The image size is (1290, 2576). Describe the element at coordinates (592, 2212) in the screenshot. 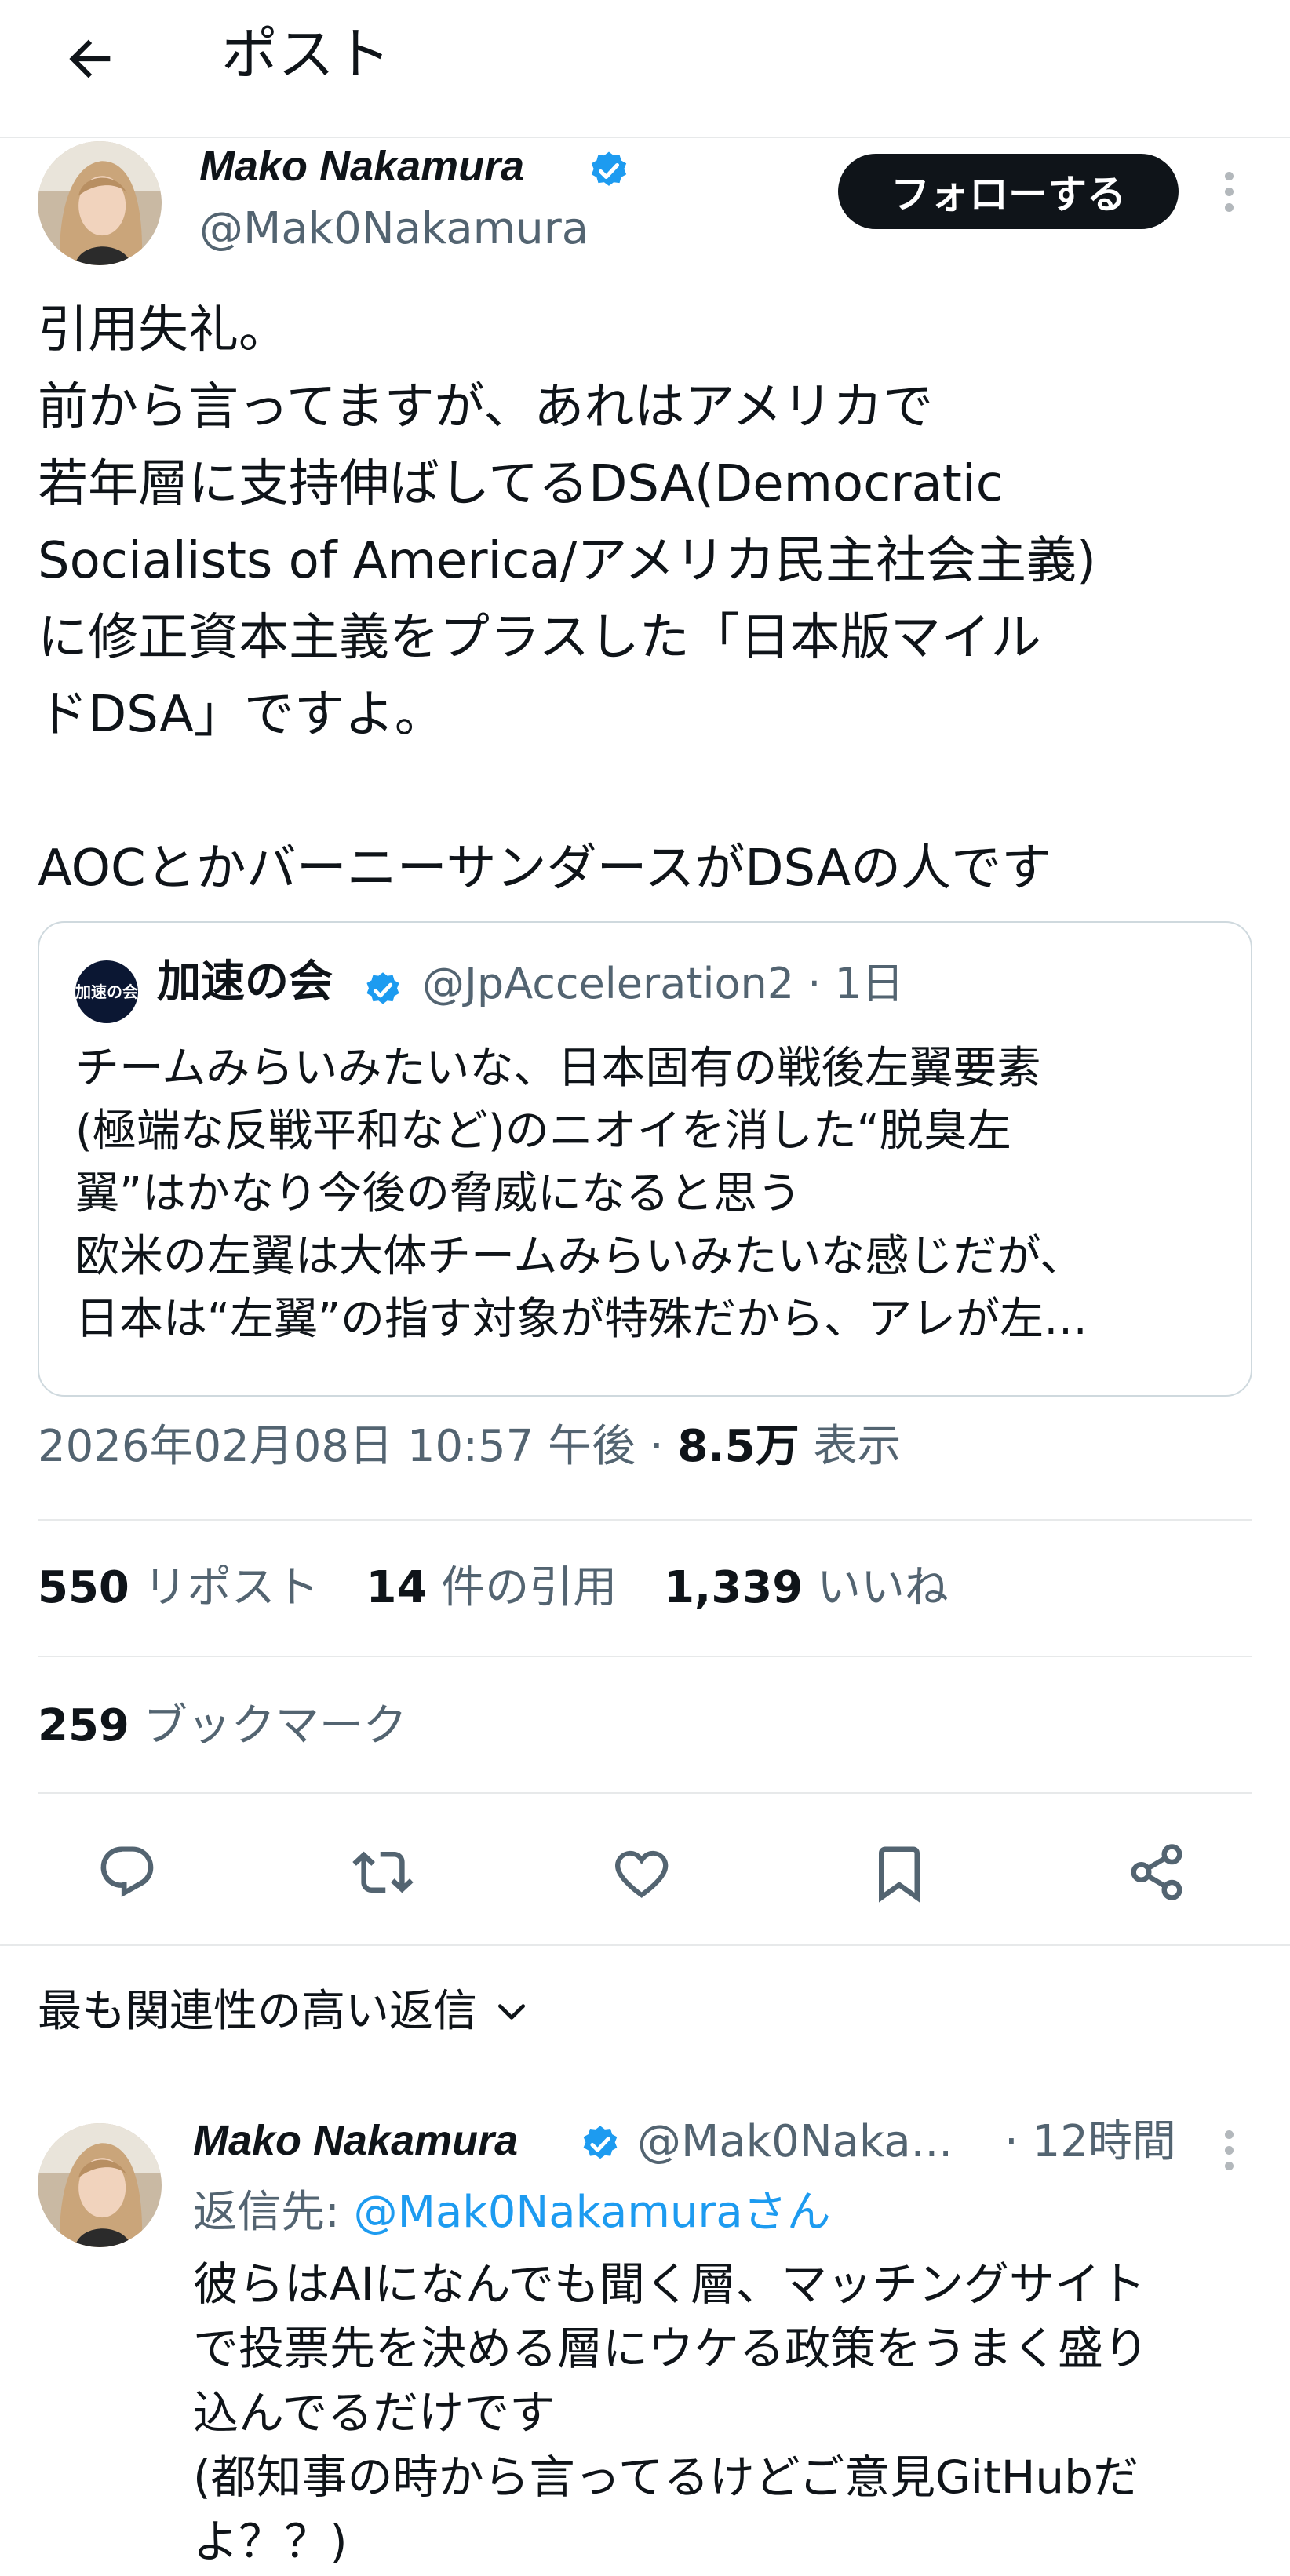

I see `reply-to-handle-link: @Mak0Nakamuraさん` at that location.